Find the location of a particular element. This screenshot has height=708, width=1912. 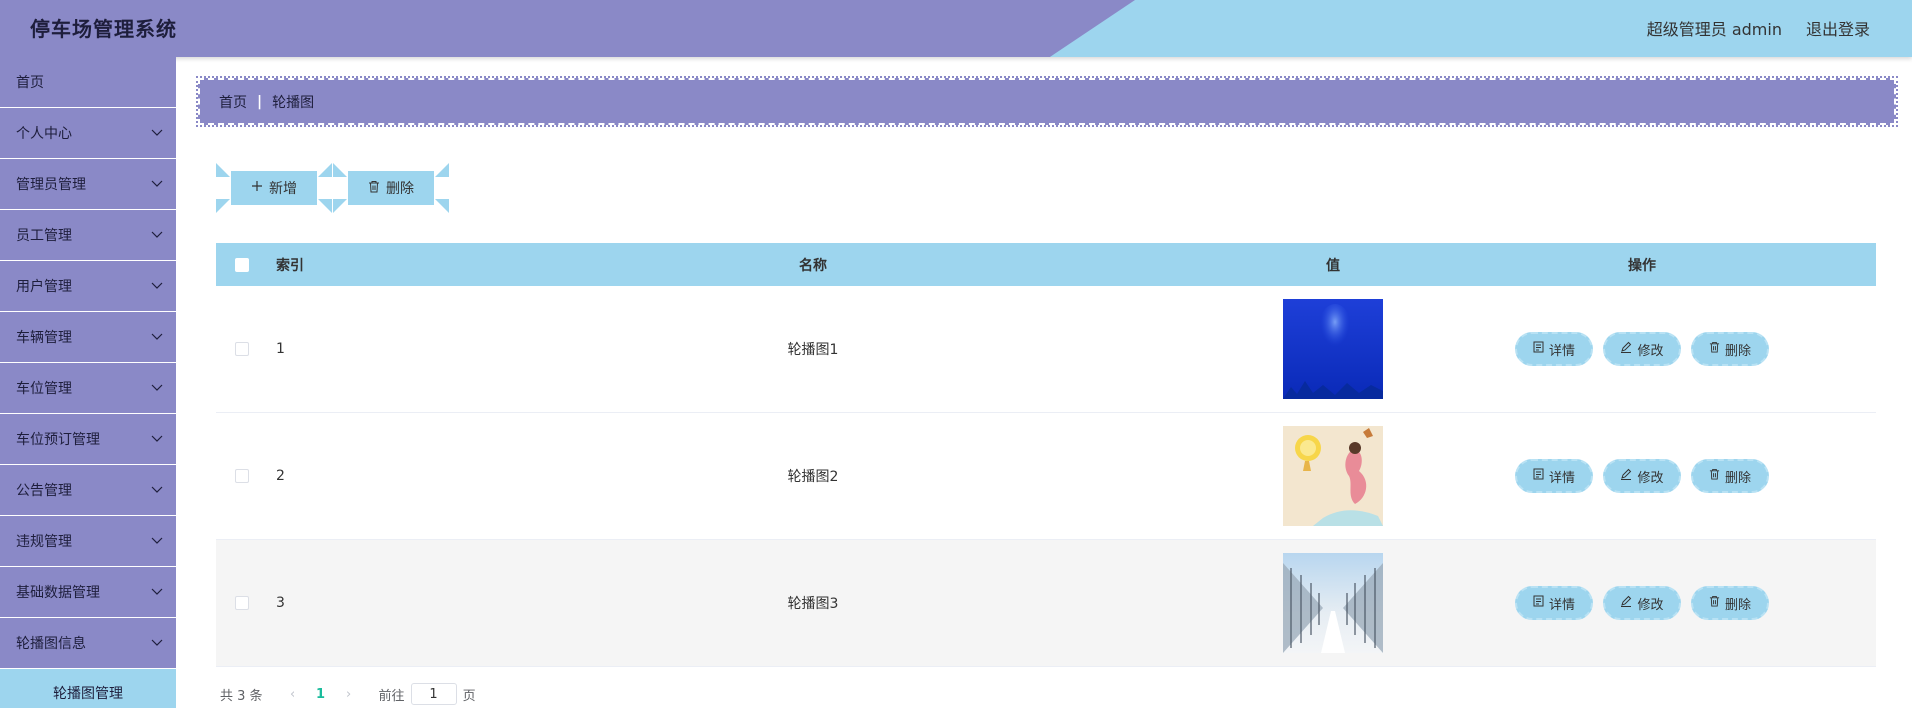

sidebar-item-reservations: 车位预订管理 is located at coordinates (88, 439).